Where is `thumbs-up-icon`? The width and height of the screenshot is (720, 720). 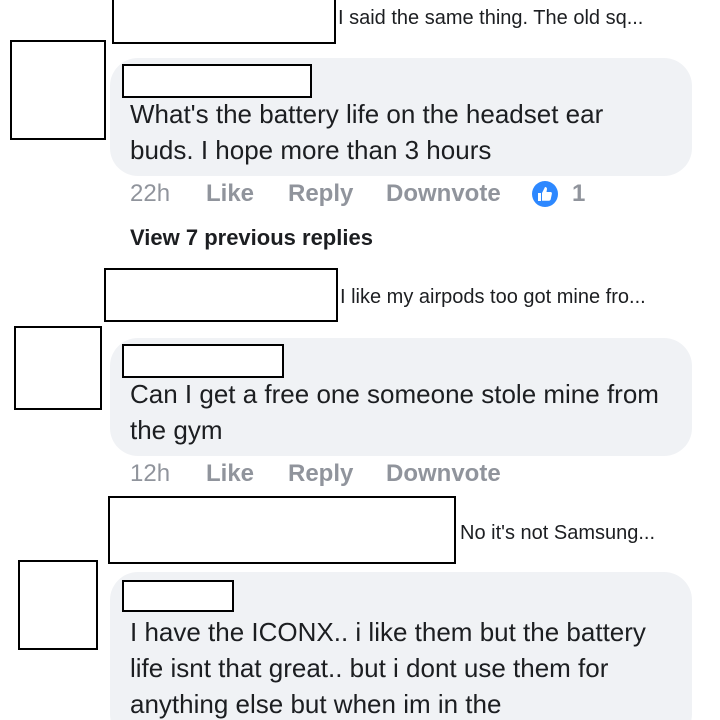 thumbs-up-icon is located at coordinates (545, 194).